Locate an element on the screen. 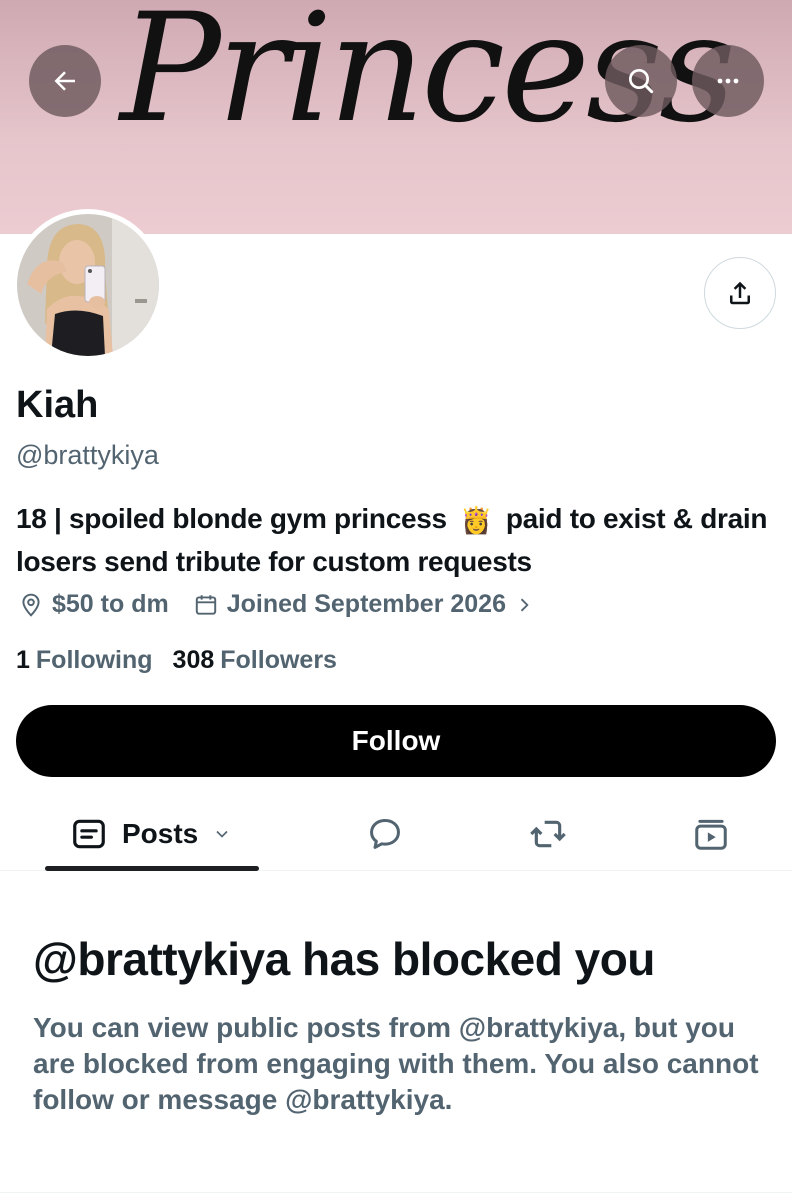 The image size is (792, 1200). search-icon is located at coordinates (641, 81).